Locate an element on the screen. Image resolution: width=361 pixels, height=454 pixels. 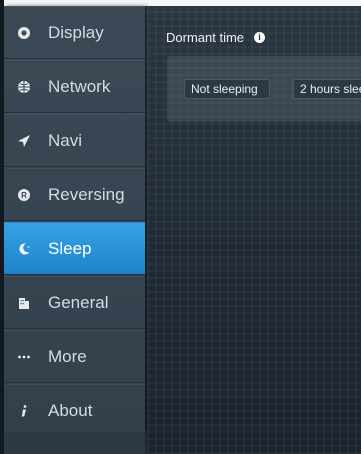
sidebar-item-label: More is located at coordinates (67, 356).